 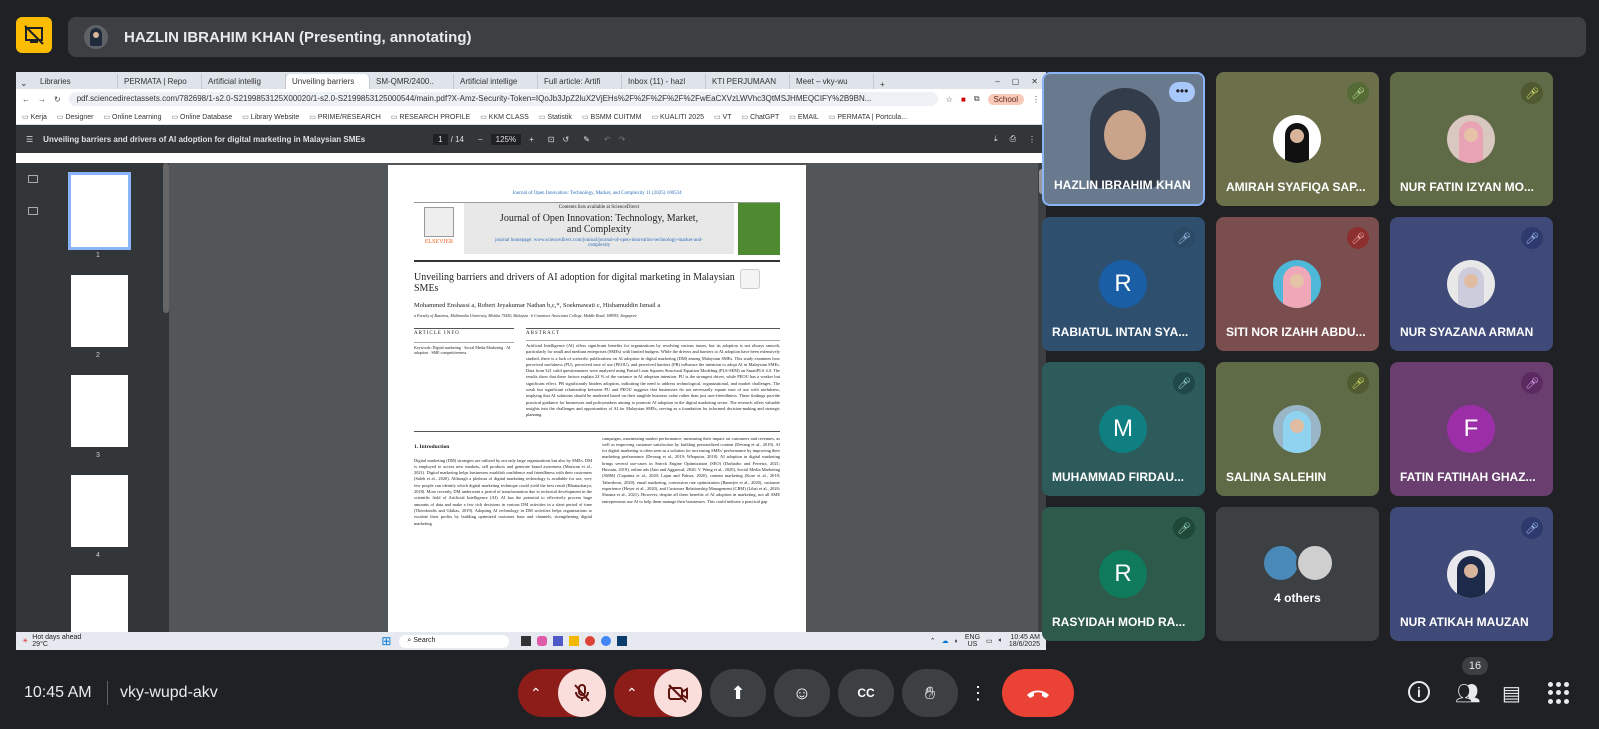 I want to click on reload-icon: ↻, so click(x=57, y=99).